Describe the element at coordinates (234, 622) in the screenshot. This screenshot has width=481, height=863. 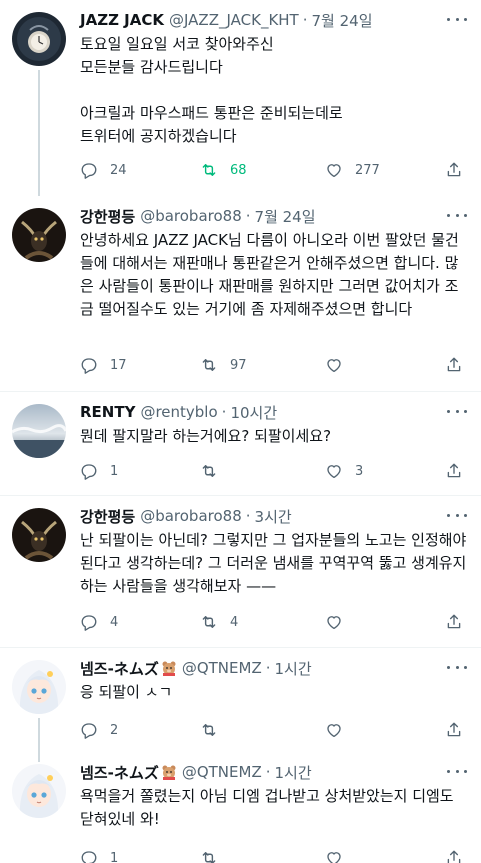
I see `retweet-count: 4` at that location.